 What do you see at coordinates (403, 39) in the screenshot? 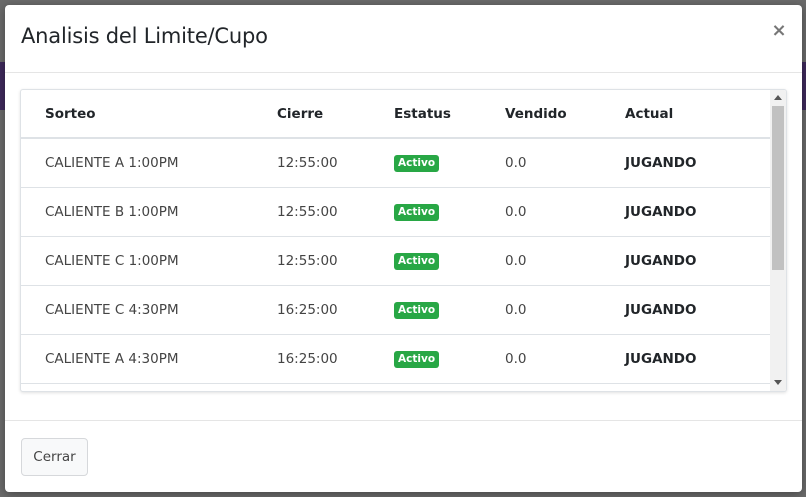
I see `modal-header: Analisis del Limite/Cupo ×` at bounding box center [403, 39].